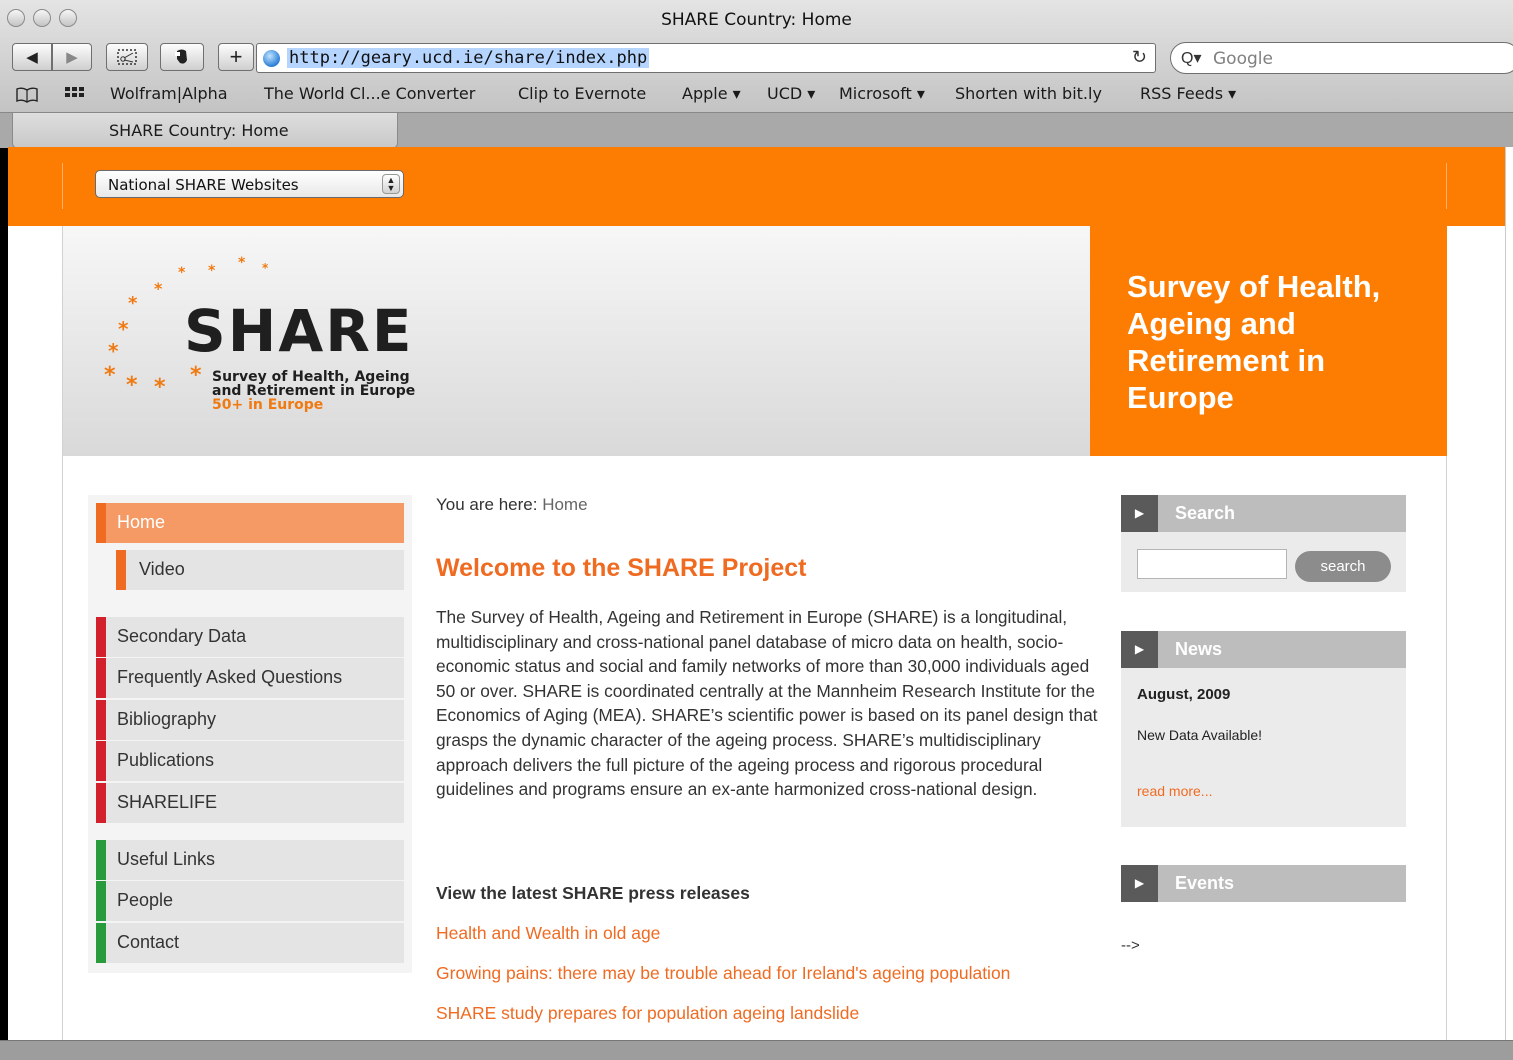 Image resolution: width=1513 pixels, height=1060 pixels. I want to click on bookmark-apple: Apple ▾, so click(711, 93).